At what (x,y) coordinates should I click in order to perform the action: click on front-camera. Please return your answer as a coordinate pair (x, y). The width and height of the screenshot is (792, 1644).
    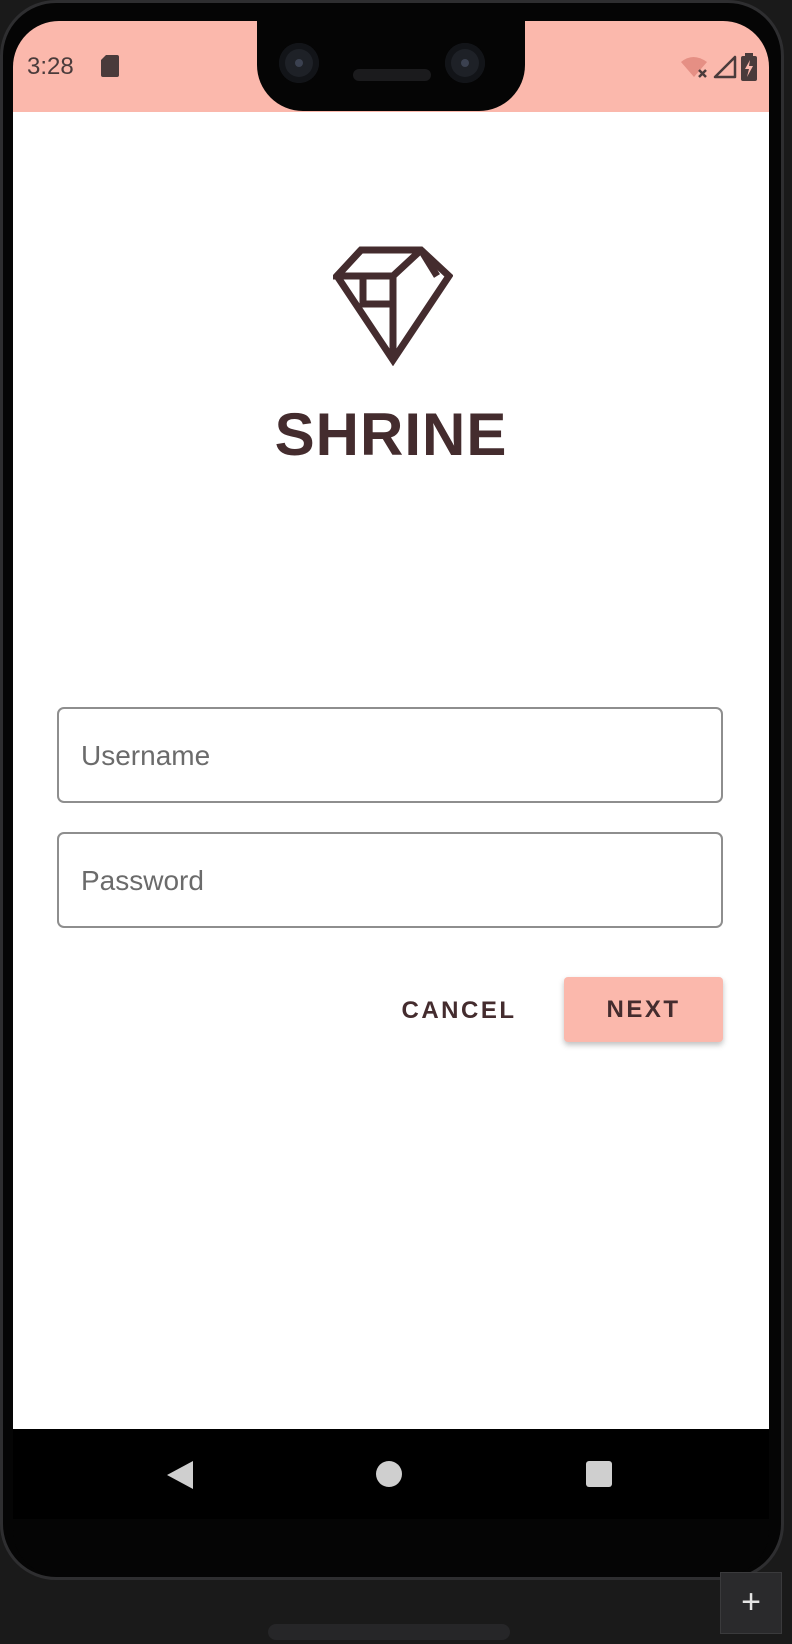
    Looking at the image, I should click on (299, 63).